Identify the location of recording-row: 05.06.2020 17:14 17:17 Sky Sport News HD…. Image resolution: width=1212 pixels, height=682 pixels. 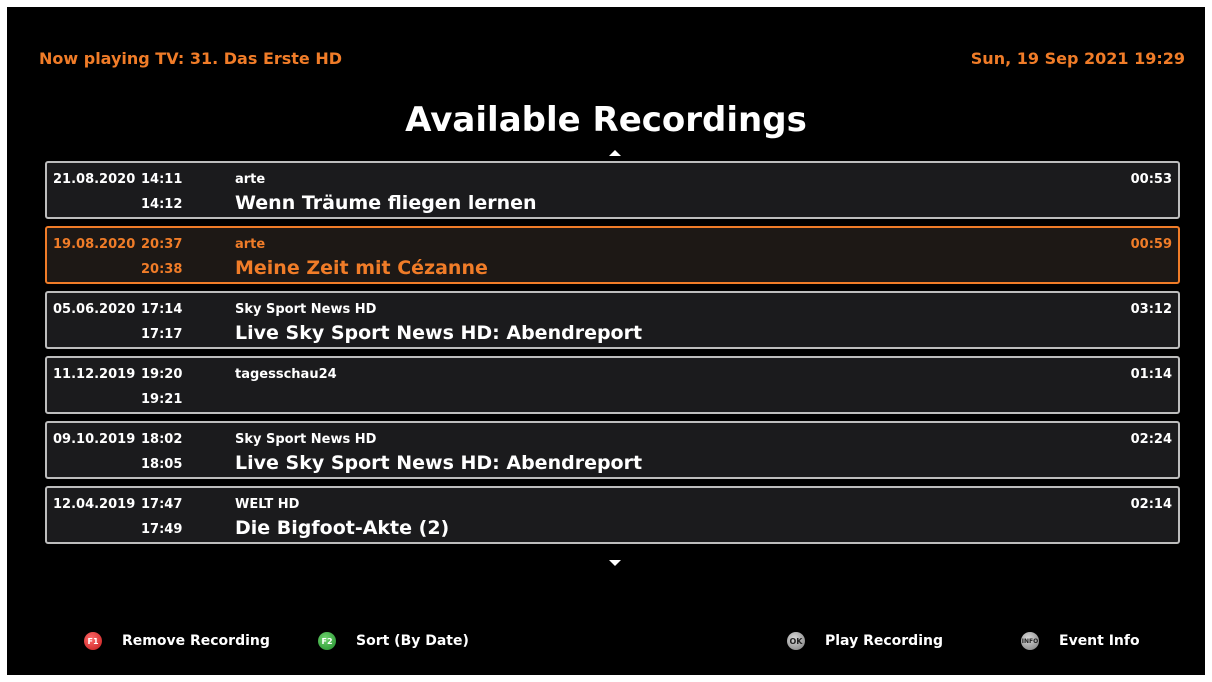
(612, 320).